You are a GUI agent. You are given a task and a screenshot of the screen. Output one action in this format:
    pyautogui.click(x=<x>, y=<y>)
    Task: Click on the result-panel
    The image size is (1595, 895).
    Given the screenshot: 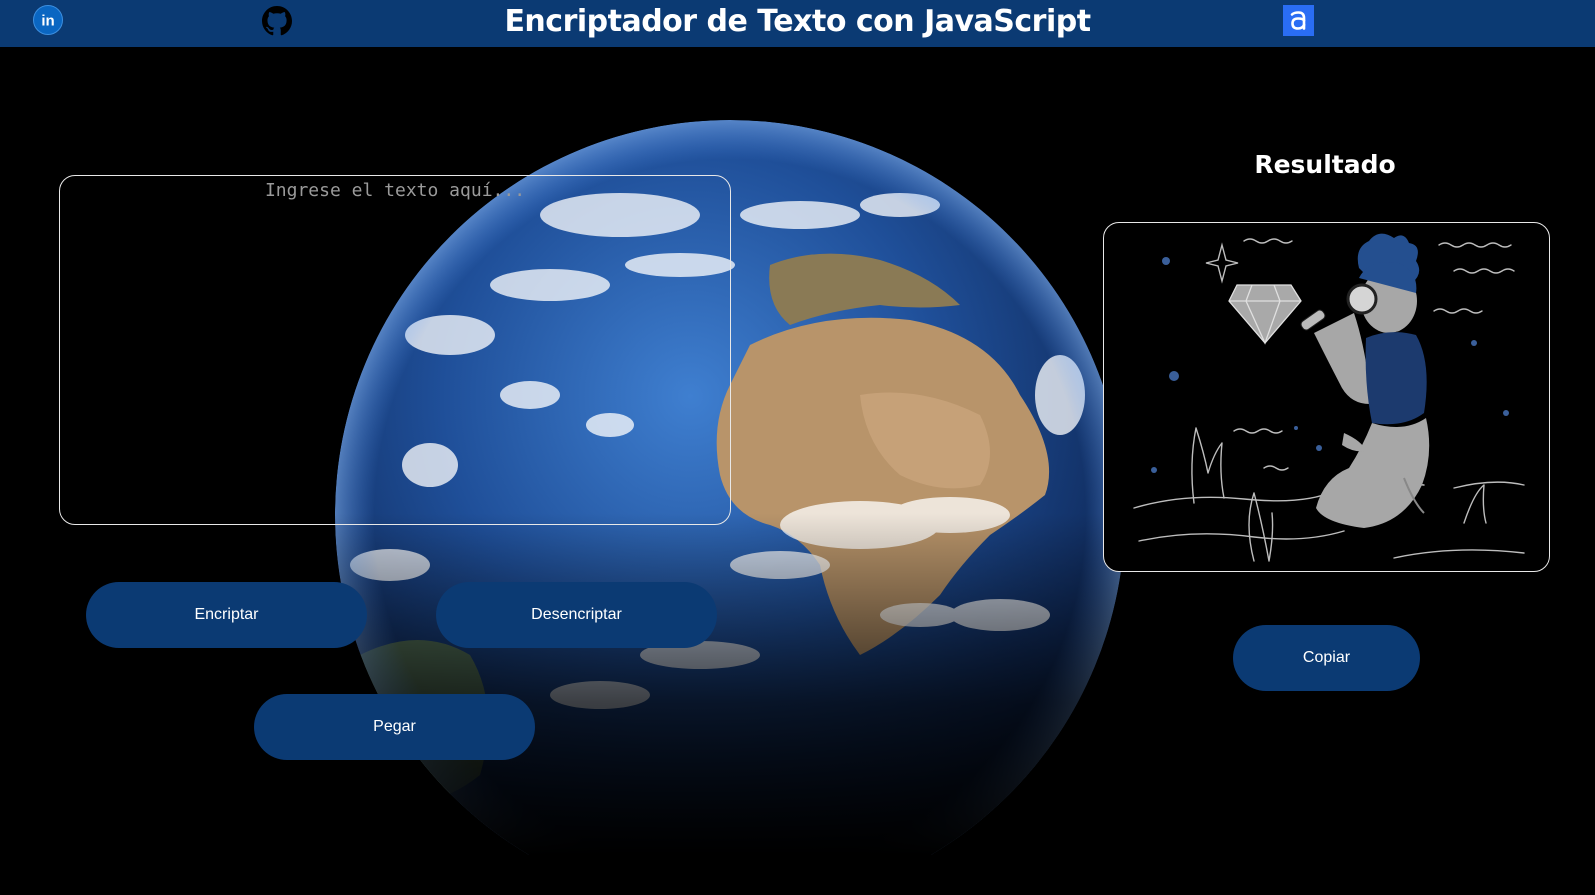 What is the action you would take?
    pyautogui.click(x=1326, y=397)
    